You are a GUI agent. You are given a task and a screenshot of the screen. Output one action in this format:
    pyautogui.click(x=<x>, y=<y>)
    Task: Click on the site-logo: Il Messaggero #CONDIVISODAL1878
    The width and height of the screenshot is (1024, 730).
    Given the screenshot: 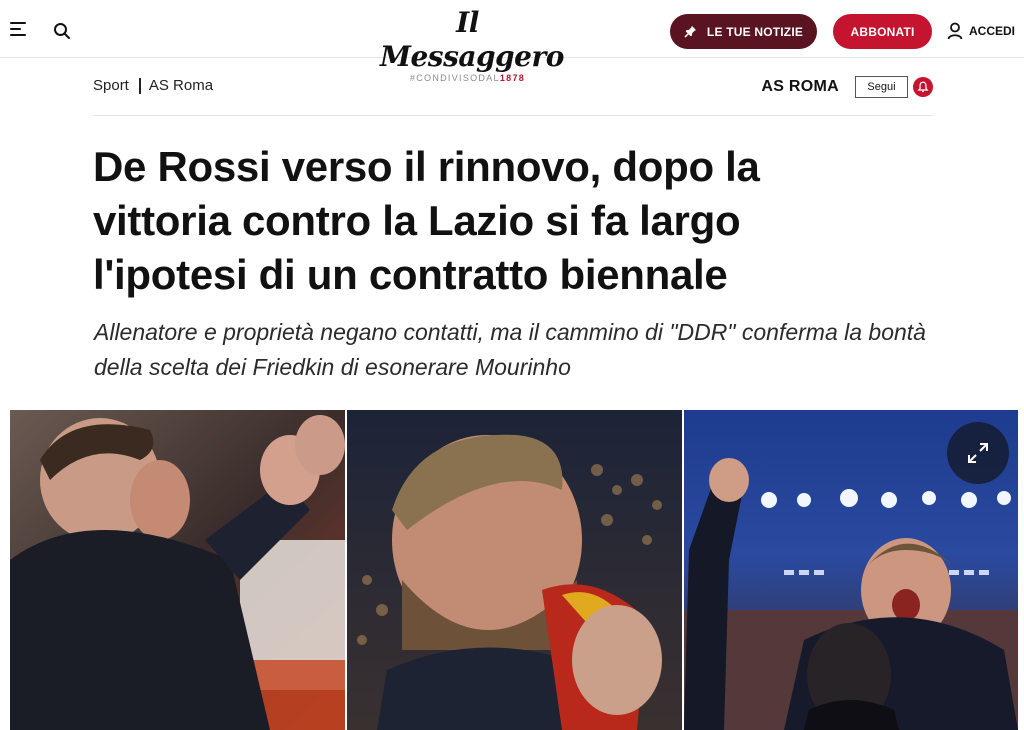 What is the action you would take?
    pyautogui.click(x=472, y=44)
    